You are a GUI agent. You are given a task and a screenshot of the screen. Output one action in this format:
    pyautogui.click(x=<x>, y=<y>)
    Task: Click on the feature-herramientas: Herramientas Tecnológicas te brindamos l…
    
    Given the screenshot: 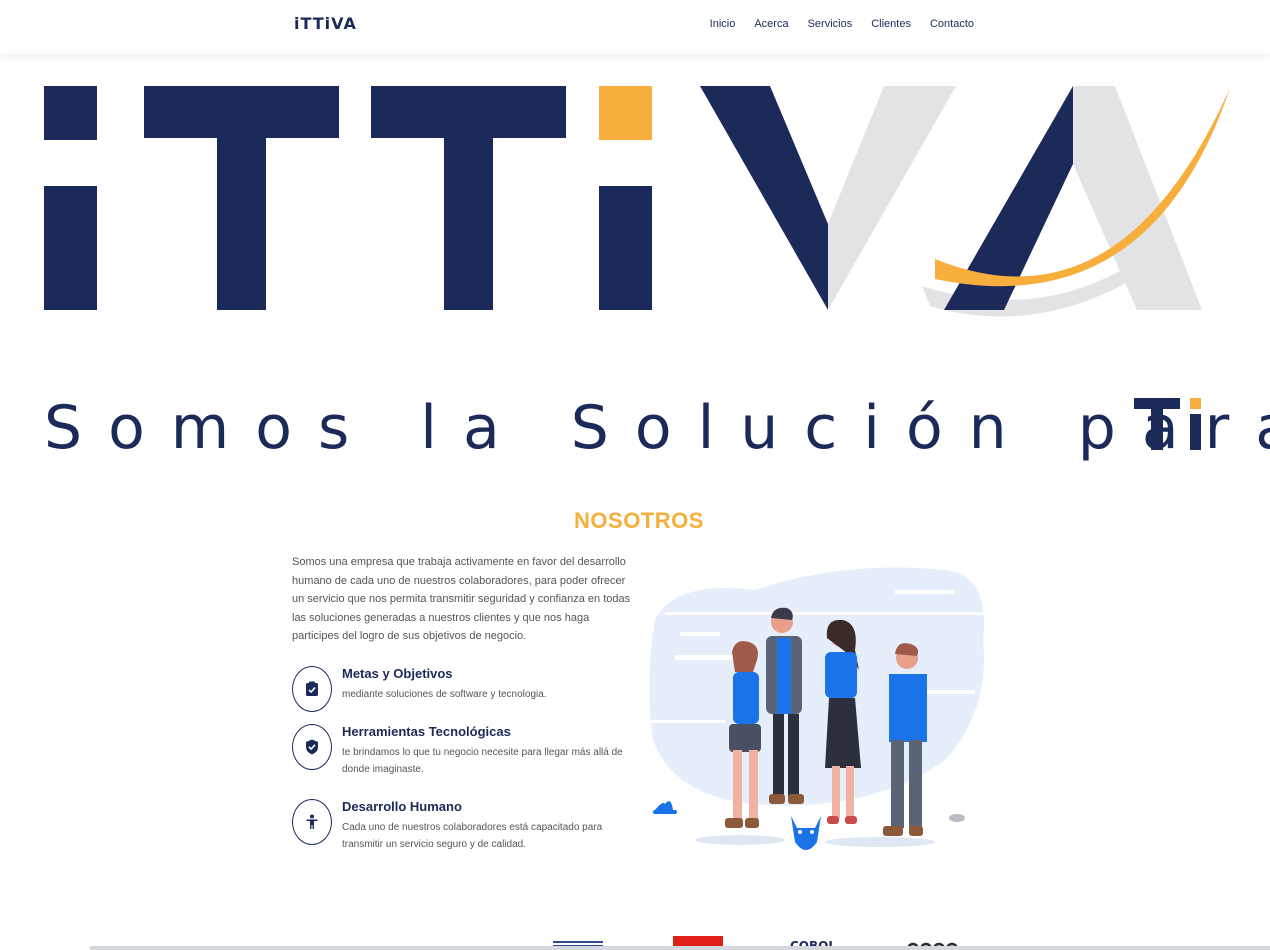 What is the action you would take?
    pyautogui.click(x=467, y=754)
    